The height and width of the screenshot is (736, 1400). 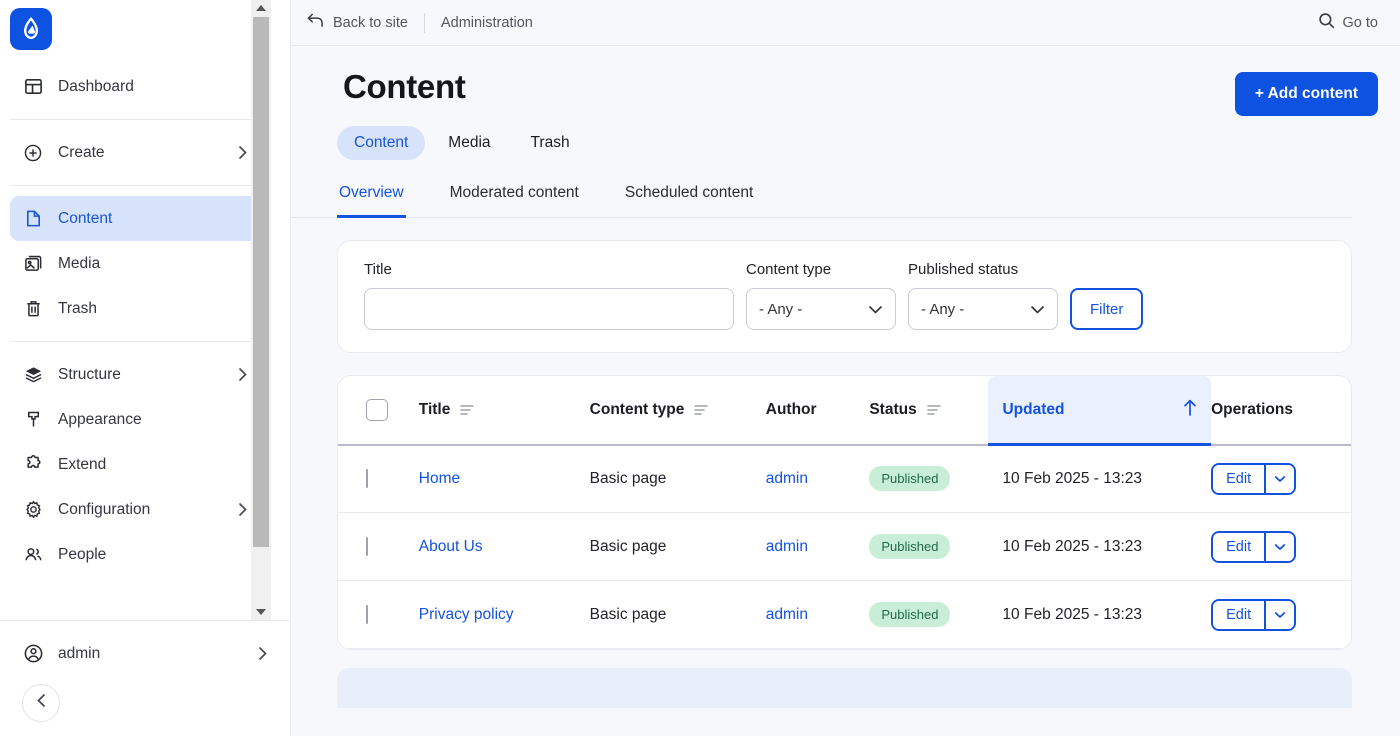 I want to click on tab-content: Content, so click(x=381, y=143).